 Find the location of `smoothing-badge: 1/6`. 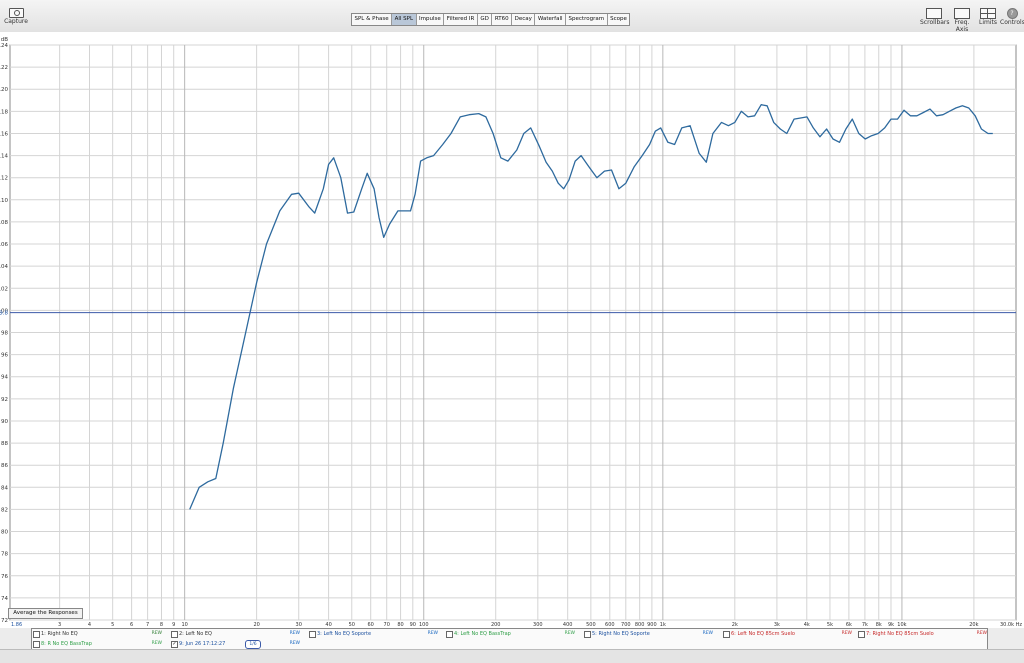

smoothing-badge: 1/6 is located at coordinates (253, 644).